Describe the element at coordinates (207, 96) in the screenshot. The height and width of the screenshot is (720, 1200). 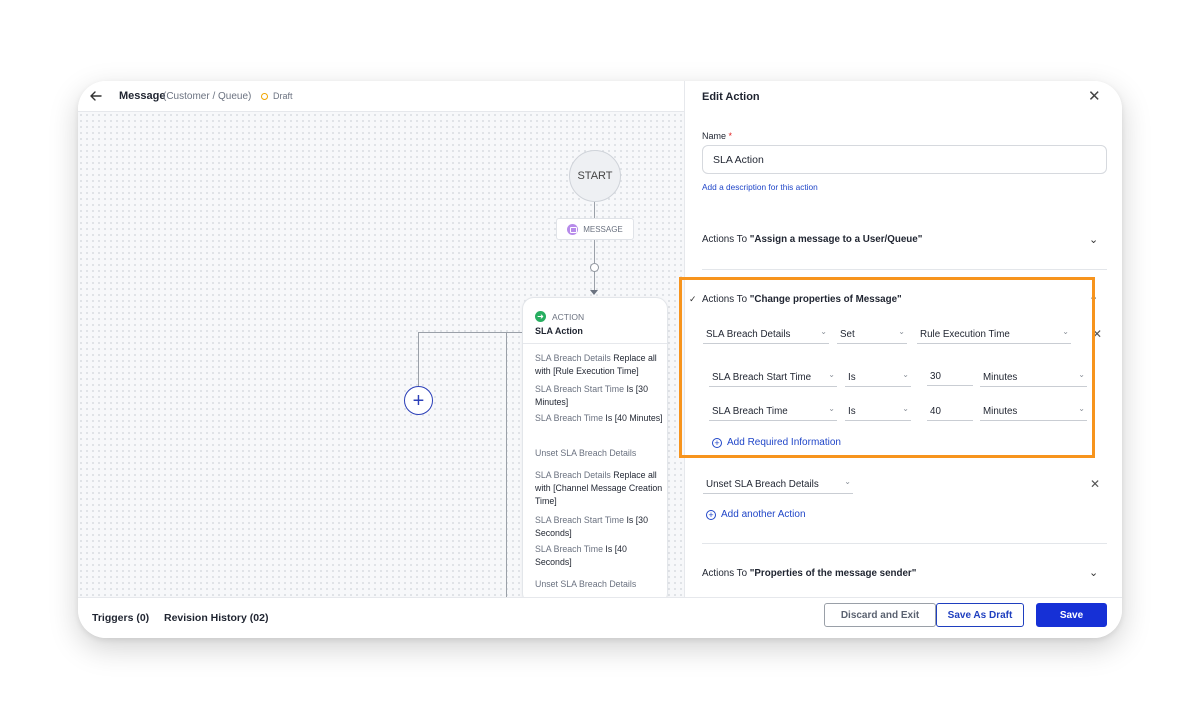
I see `page-subtitle: (Customer / Queue)` at that location.